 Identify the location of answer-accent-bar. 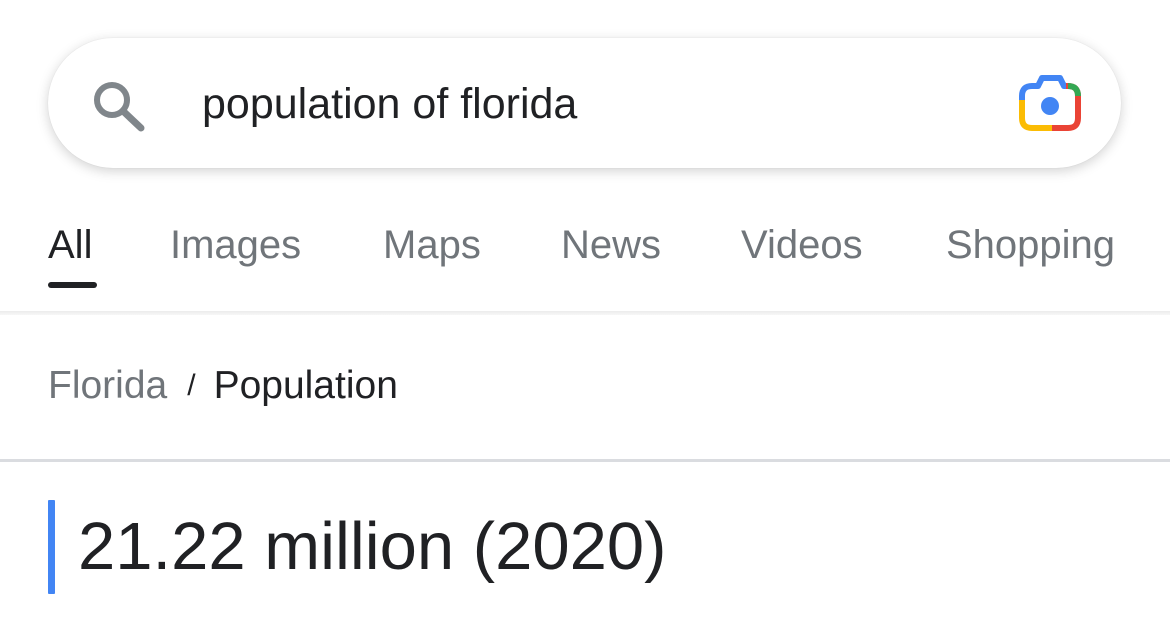
(51, 547).